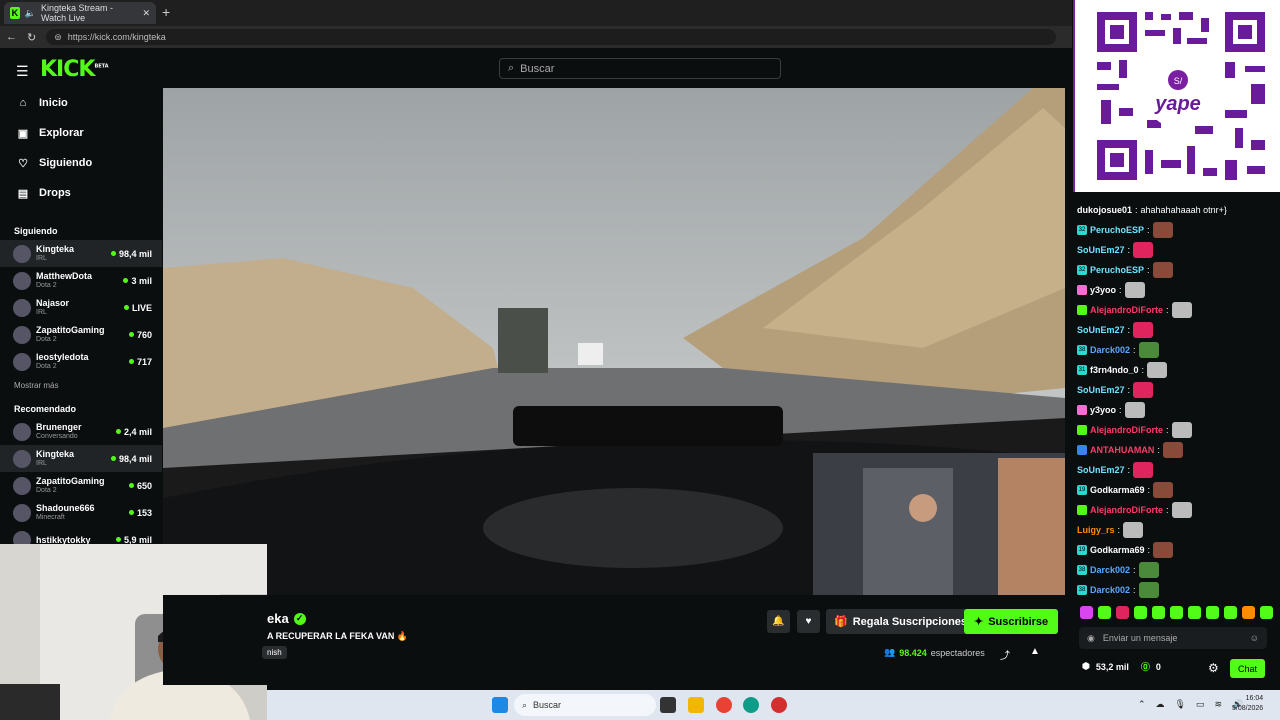 This screenshot has width=1280, height=720. What do you see at coordinates (1142, 704) in the screenshot?
I see `chevron-up-icon: ⌃` at bounding box center [1142, 704].